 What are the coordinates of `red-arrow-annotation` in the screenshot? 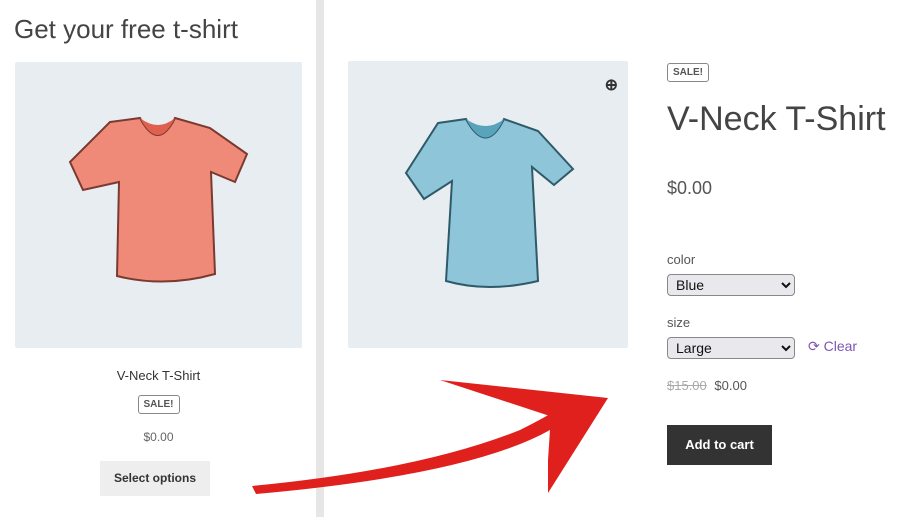 It's located at (430, 437).